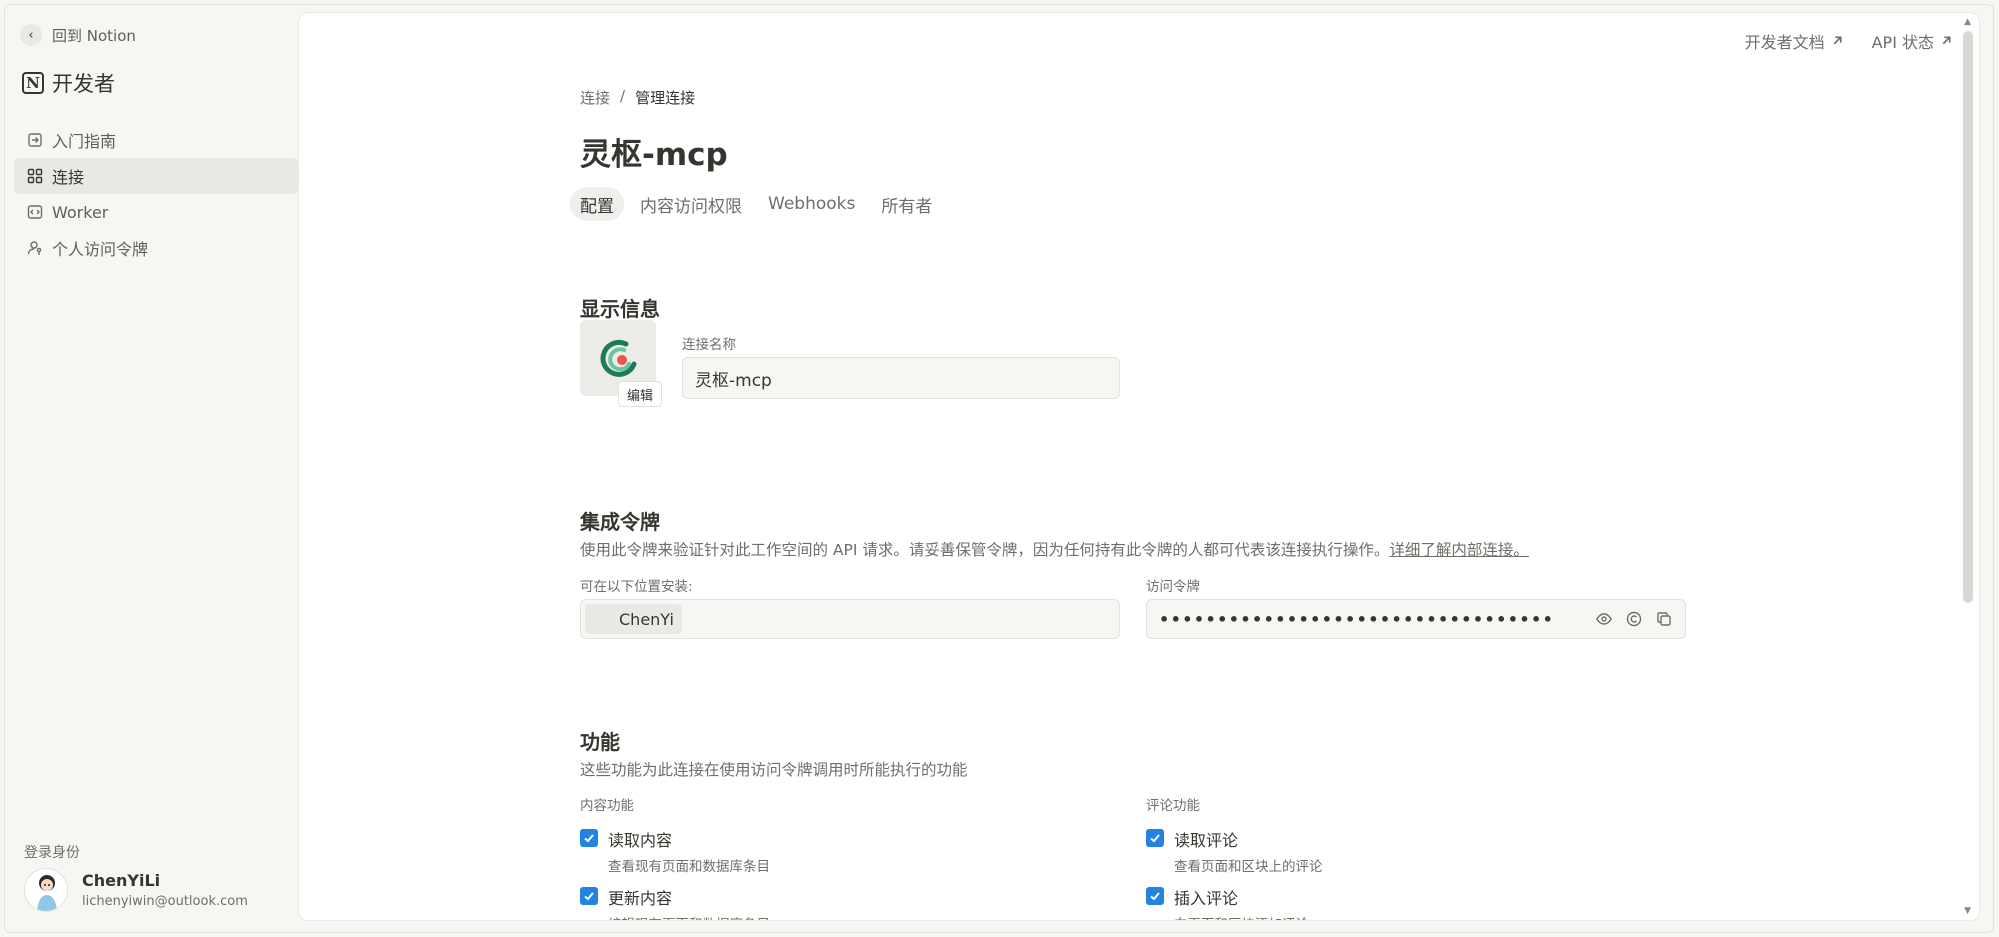 The width and height of the screenshot is (1999, 937). I want to click on login-label: 登录身份, so click(52, 853).